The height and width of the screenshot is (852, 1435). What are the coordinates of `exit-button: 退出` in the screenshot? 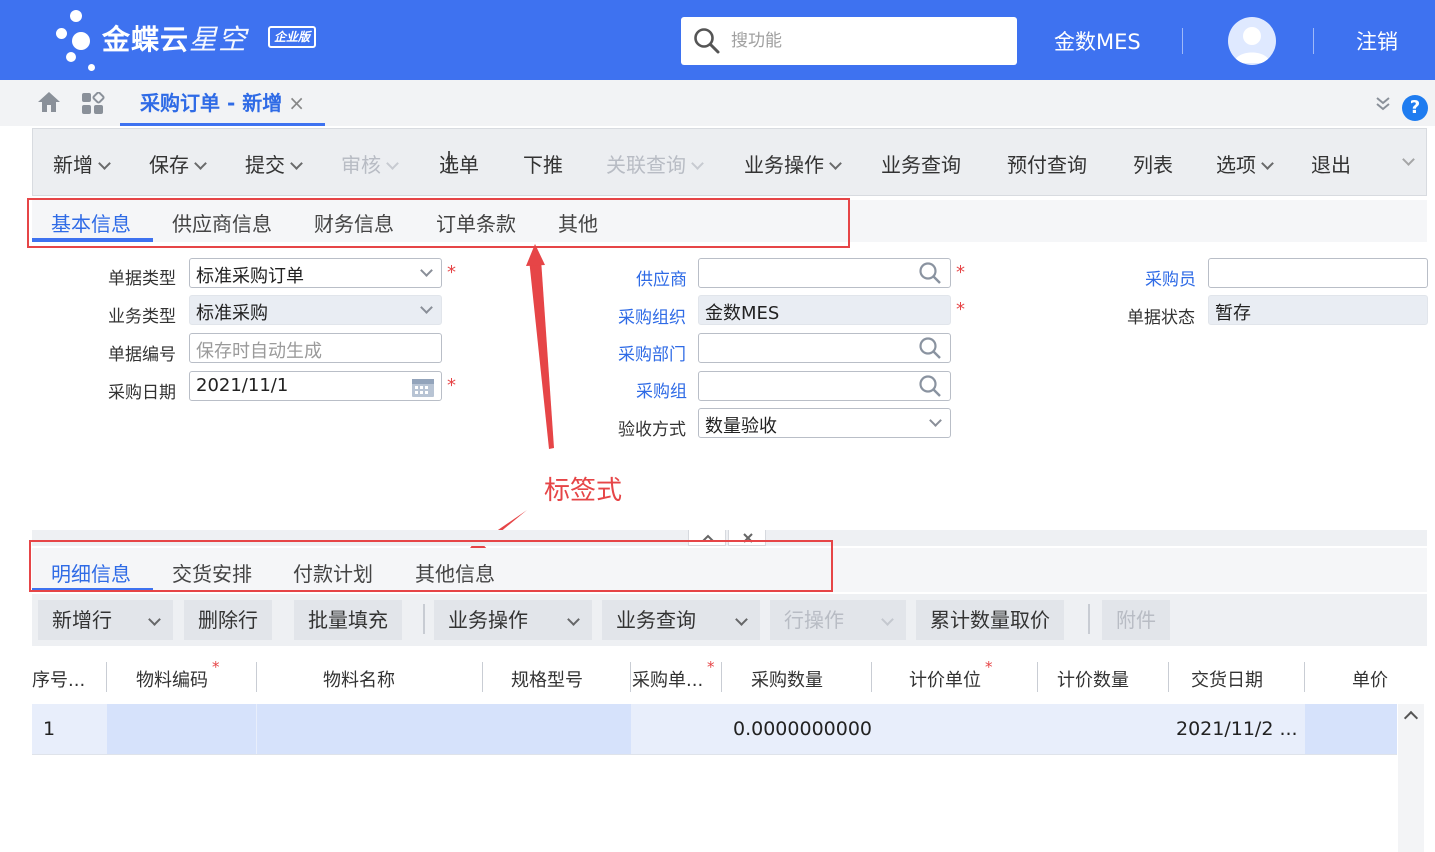 It's located at (1331, 163).